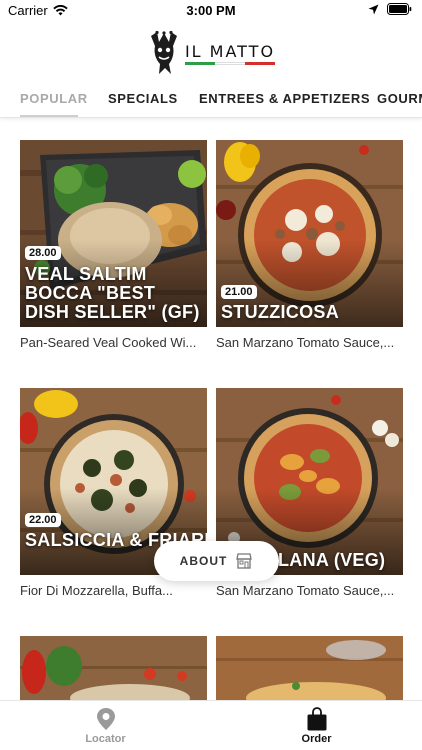 The image size is (422, 750). What do you see at coordinates (143, 98) in the screenshot?
I see `tab-specials: SPECIALS` at bounding box center [143, 98].